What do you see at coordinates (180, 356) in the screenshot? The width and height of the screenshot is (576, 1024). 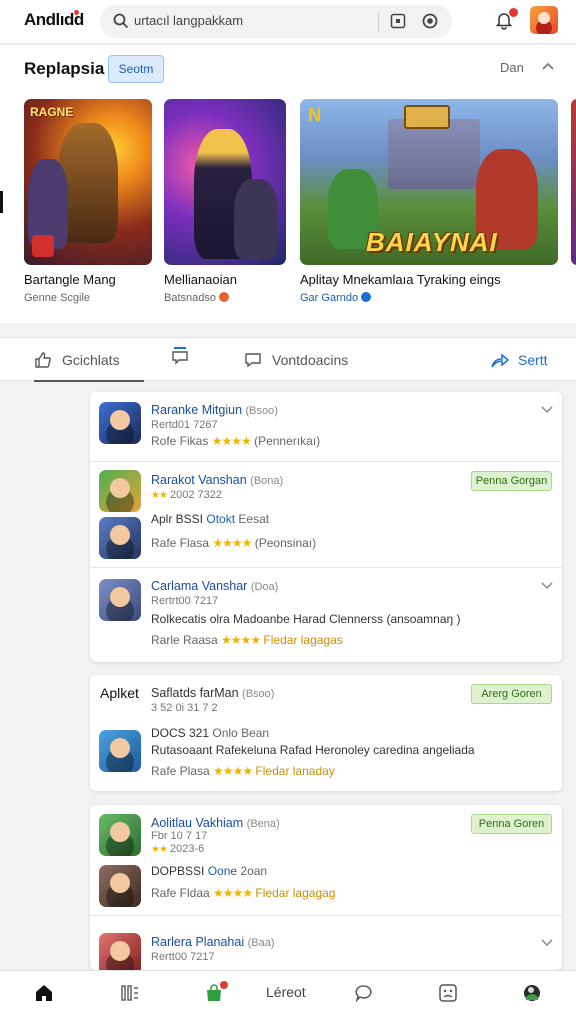 I see `comment-icon` at bounding box center [180, 356].